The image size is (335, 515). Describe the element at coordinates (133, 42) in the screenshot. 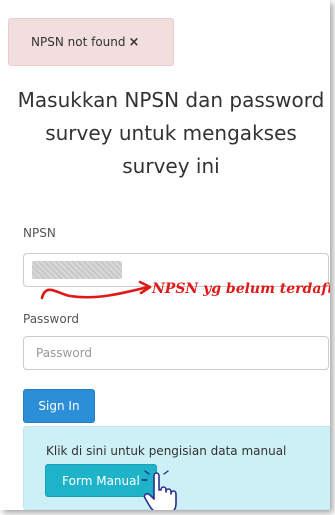

I see `close-icon: ×` at that location.